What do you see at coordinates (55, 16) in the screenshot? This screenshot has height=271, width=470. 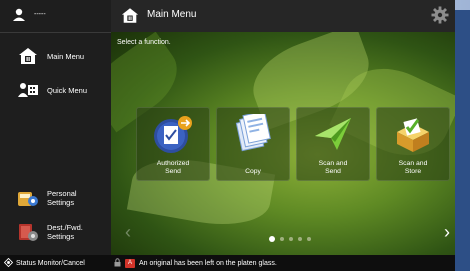 I see `user-login-area: -----` at bounding box center [55, 16].